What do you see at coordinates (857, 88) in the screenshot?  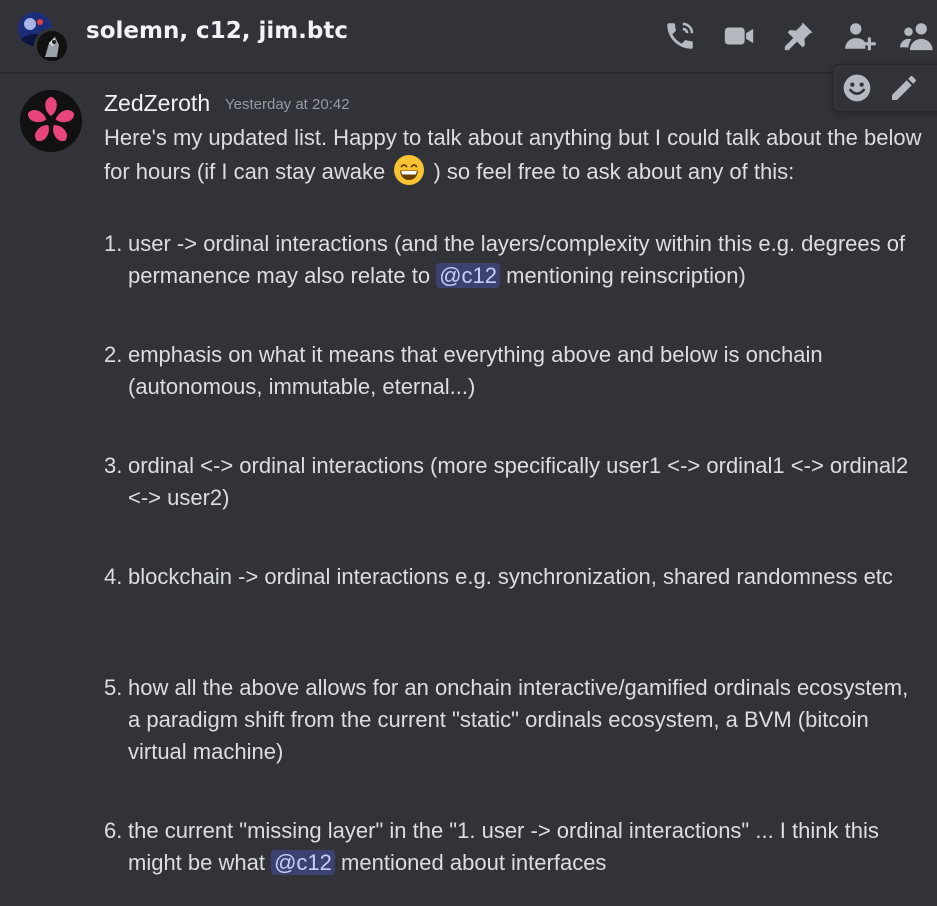 I see `add-reaction-icon` at bounding box center [857, 88].